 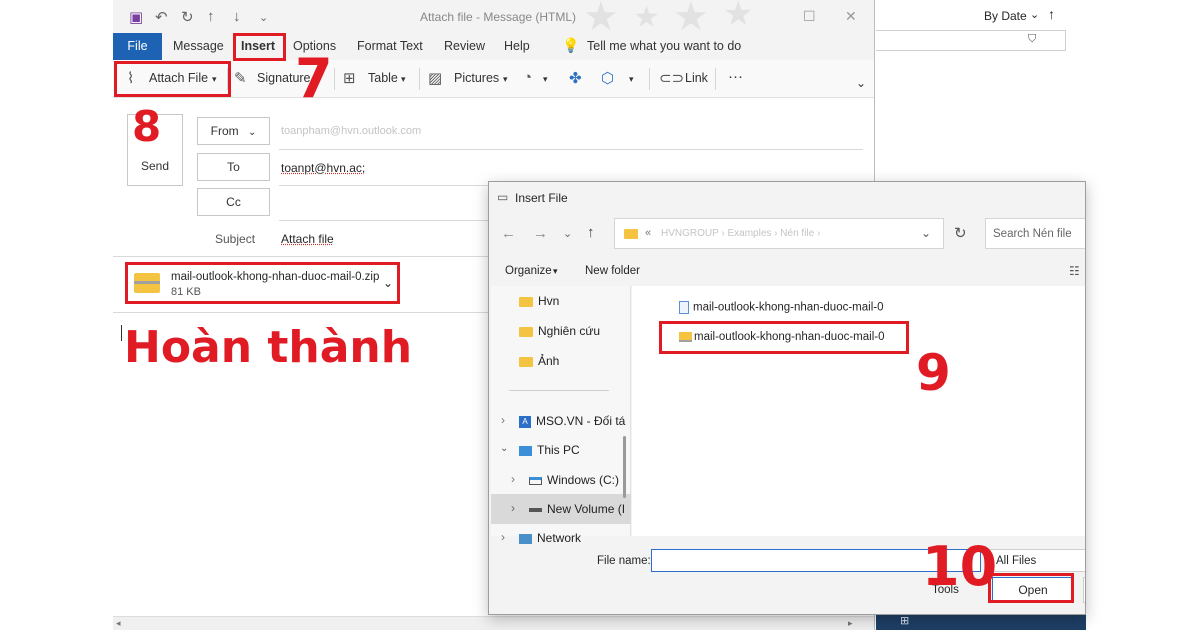 I want to click on pictures-button: Pictures, so click(x=476, y=78).